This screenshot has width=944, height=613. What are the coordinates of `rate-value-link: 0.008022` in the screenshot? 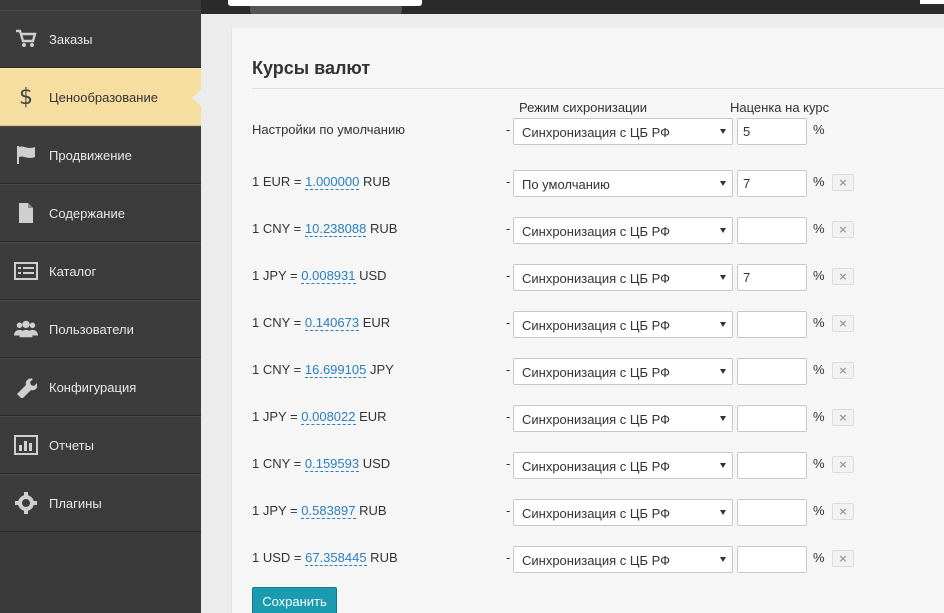 It's located at (328, 417).